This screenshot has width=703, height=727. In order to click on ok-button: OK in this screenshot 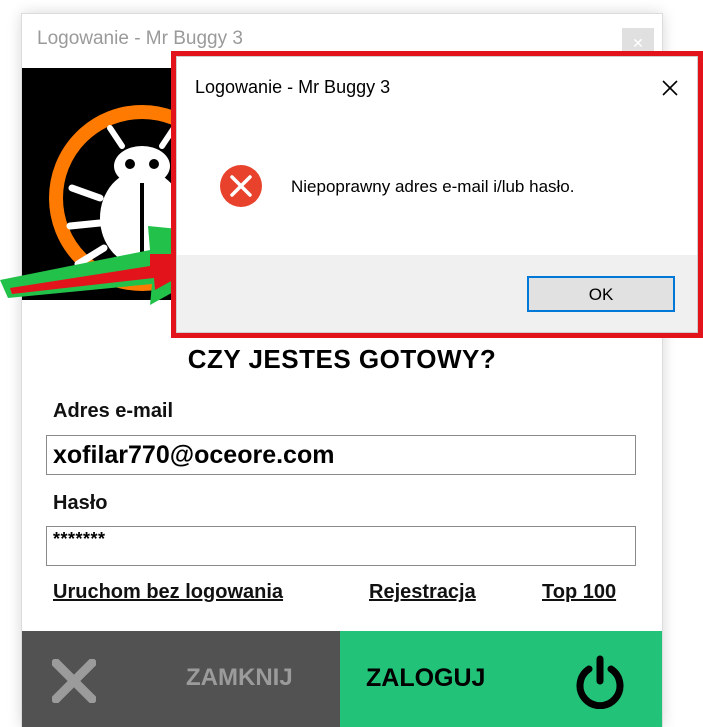, I will do `click(601, 294)`.